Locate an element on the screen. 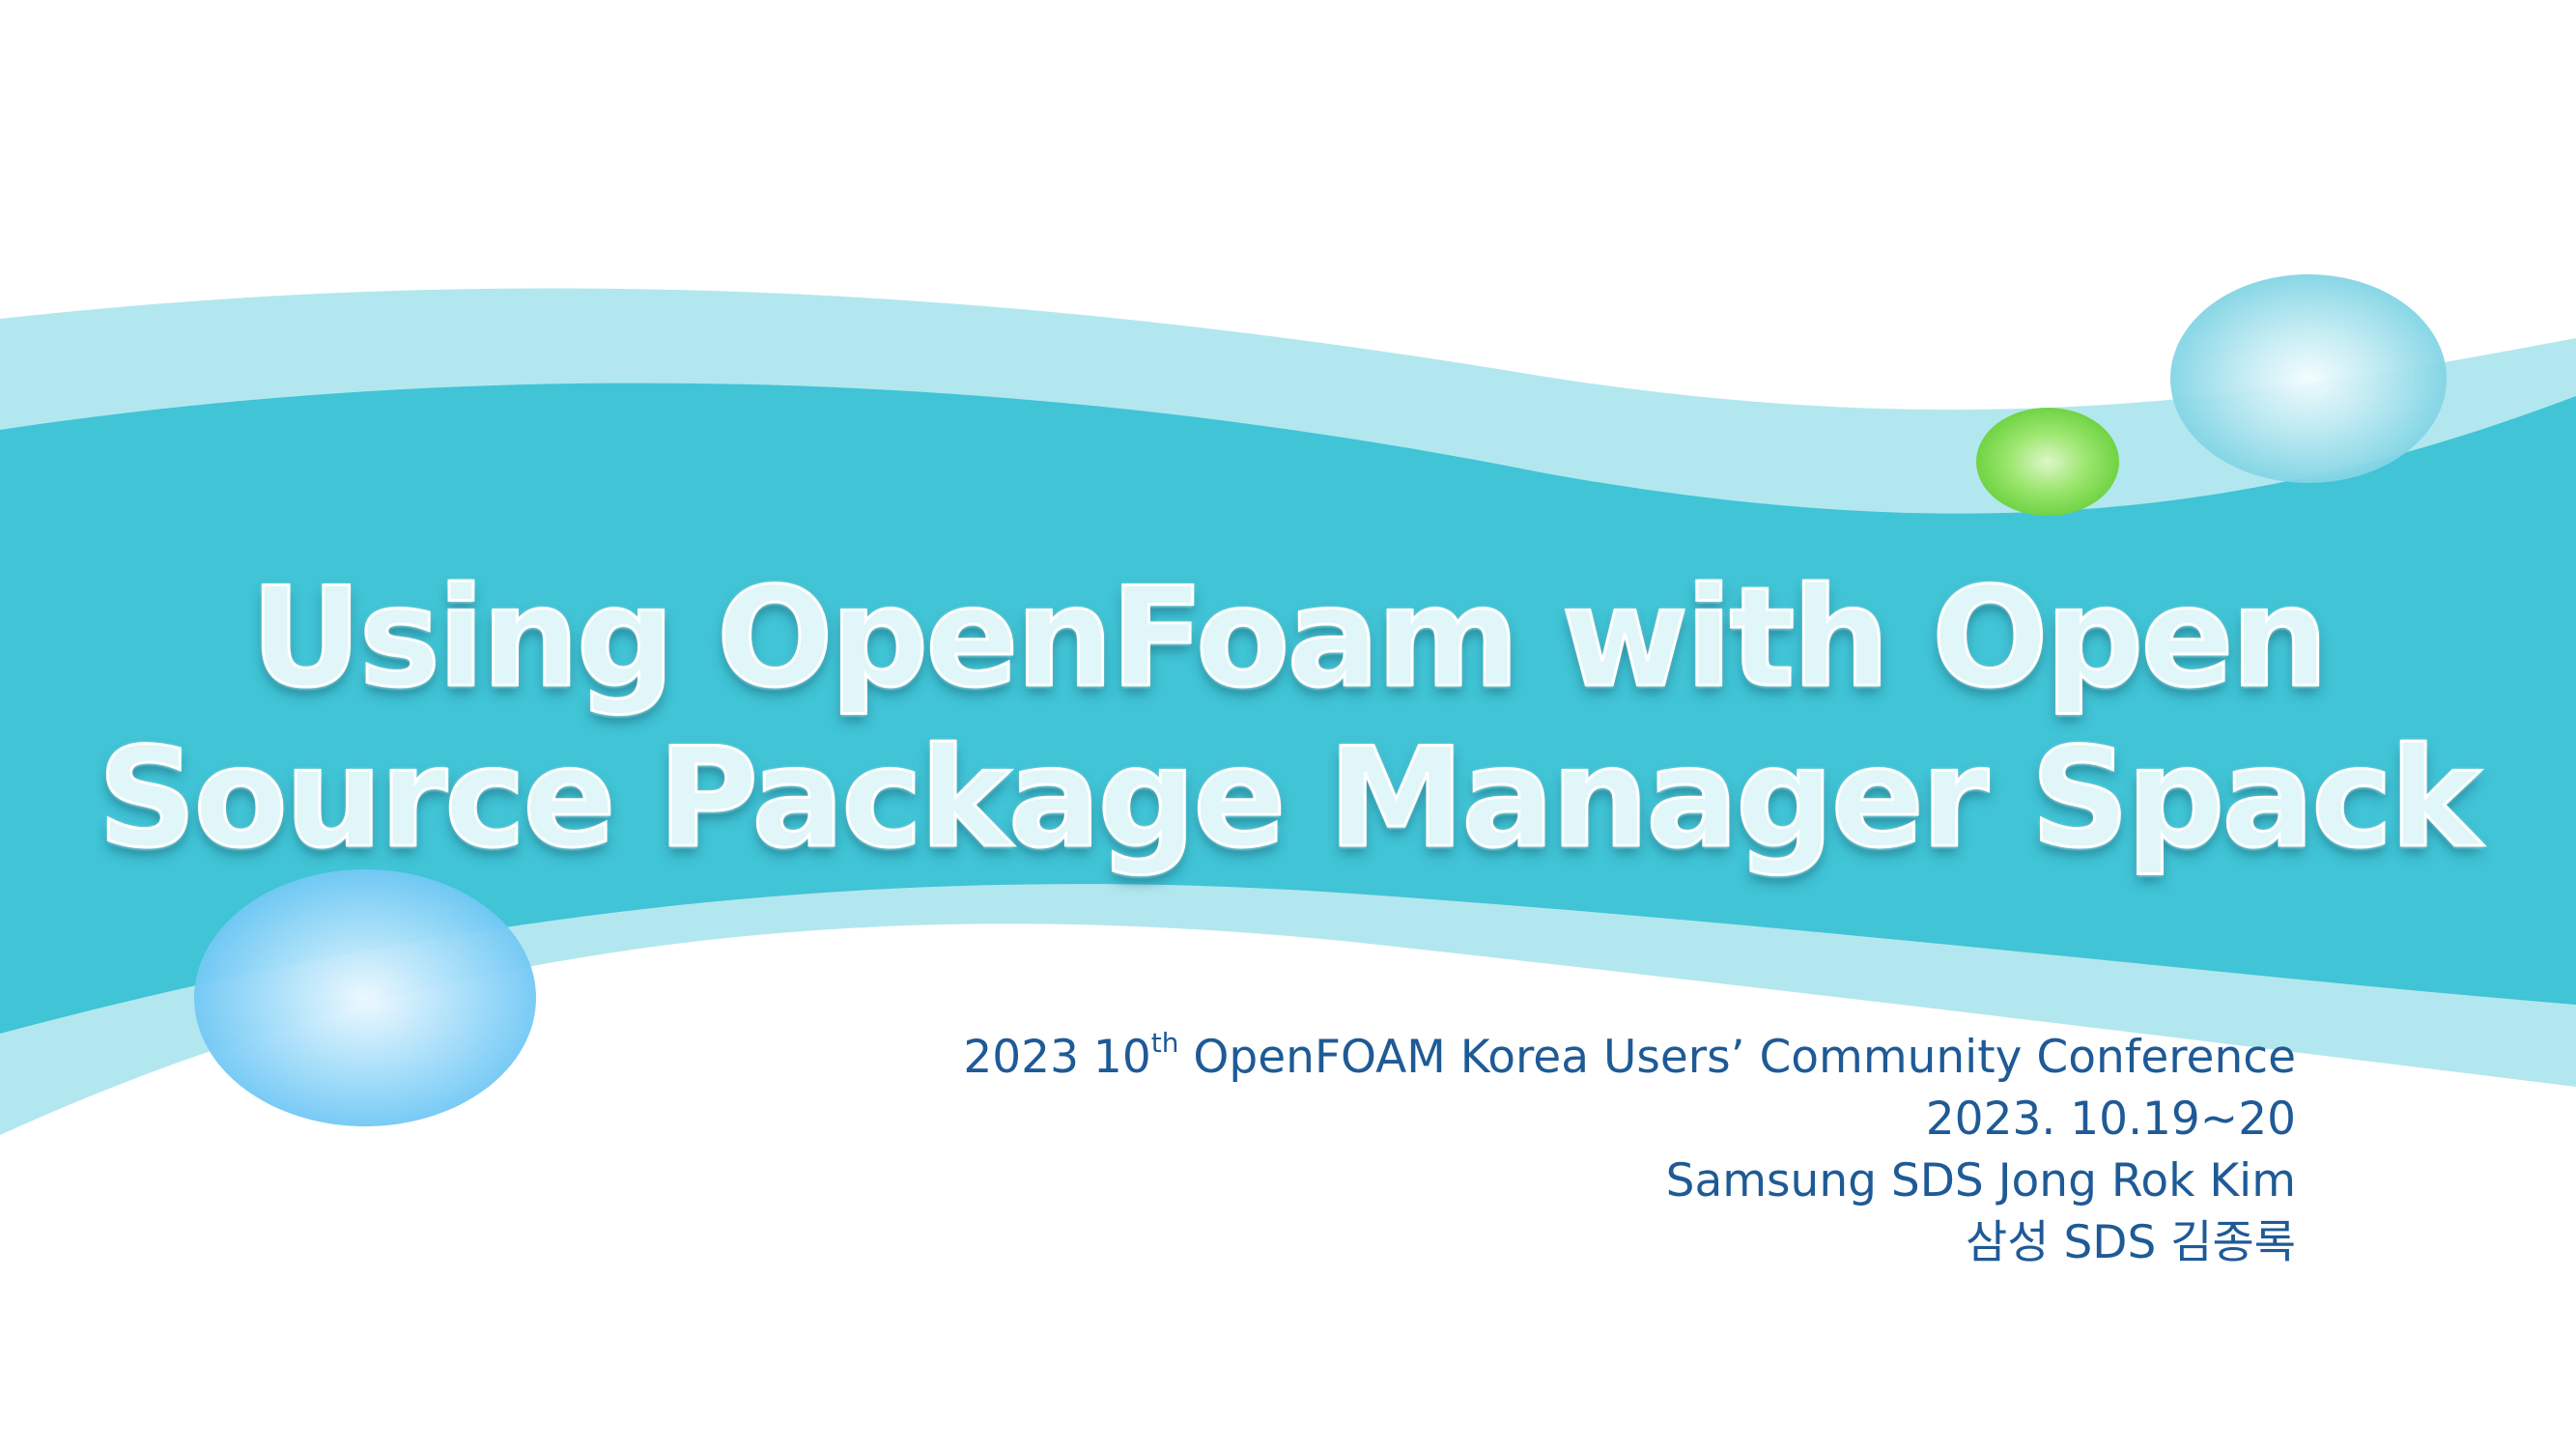 The height and width of the screenshot is (1449, 2576). bubble-green is located at coordinates (2047, 462).